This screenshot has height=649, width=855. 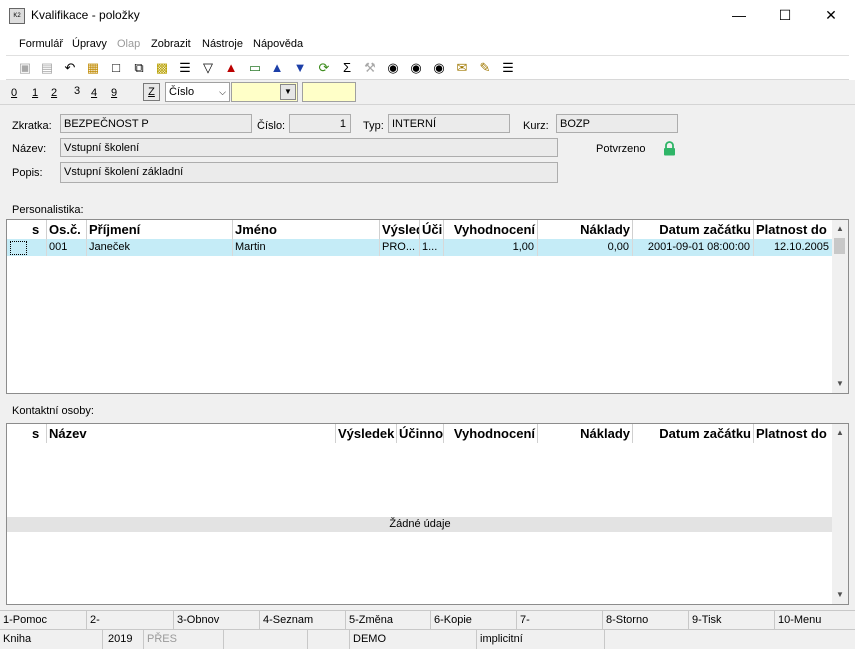 What do you see at coordinates (18, 247) in the screenshot?
I see `row-indicator` at bounding box center [18, 247].